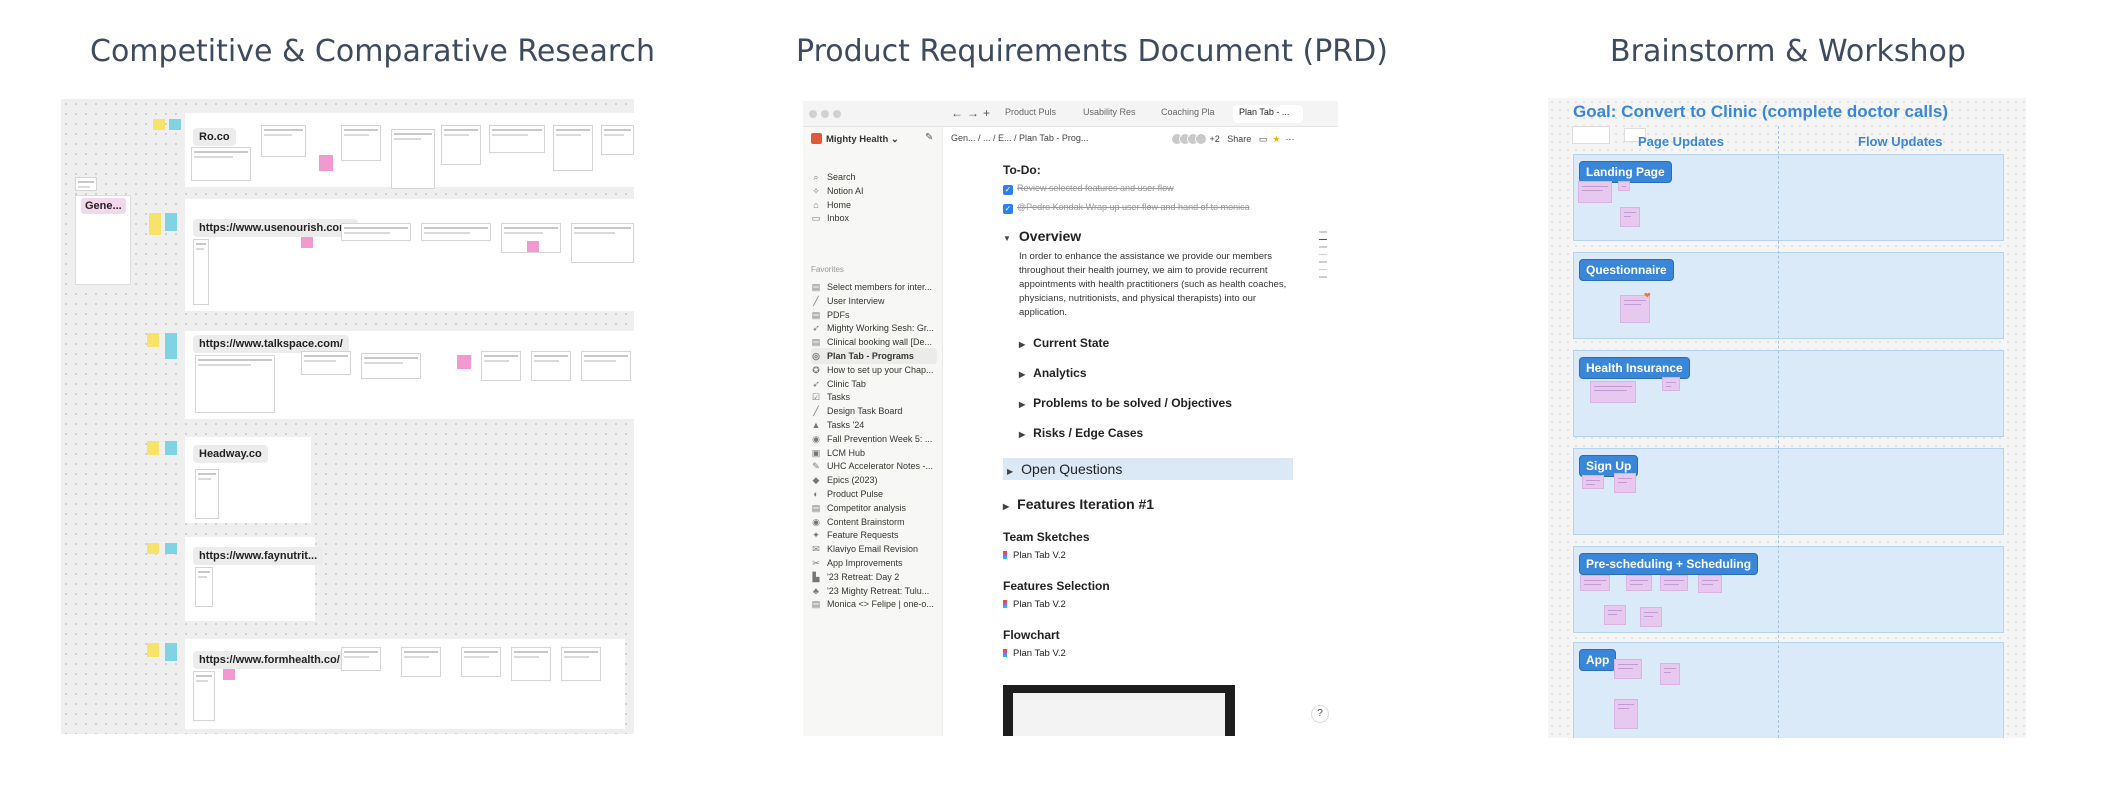  Describe the element at coordinates (1788, 491) in the screenshot. I see `lane-sign-up: Sign Up` at that location.